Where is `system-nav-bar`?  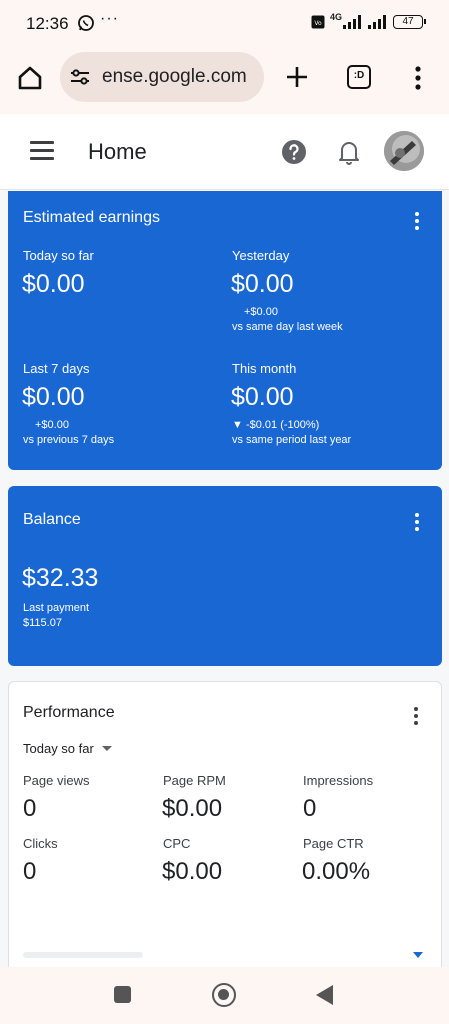
system-nav-bar is located at coordinates (224, 995).